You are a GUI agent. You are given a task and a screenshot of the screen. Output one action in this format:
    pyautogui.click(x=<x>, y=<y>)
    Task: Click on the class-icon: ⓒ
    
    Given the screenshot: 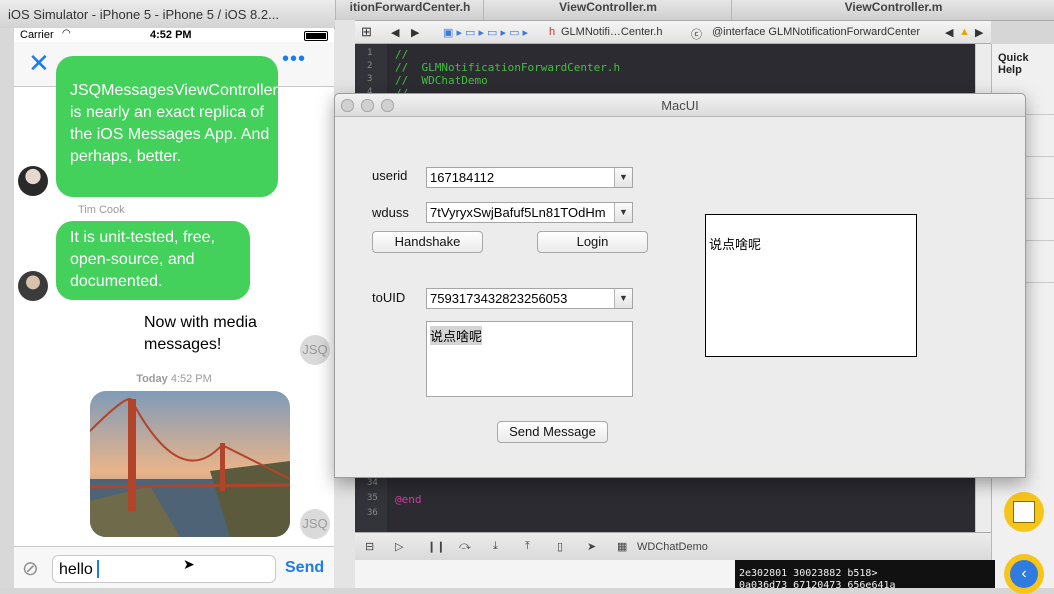 What is the action you would take?
    pyautogui.click(x=696, y=35)
    